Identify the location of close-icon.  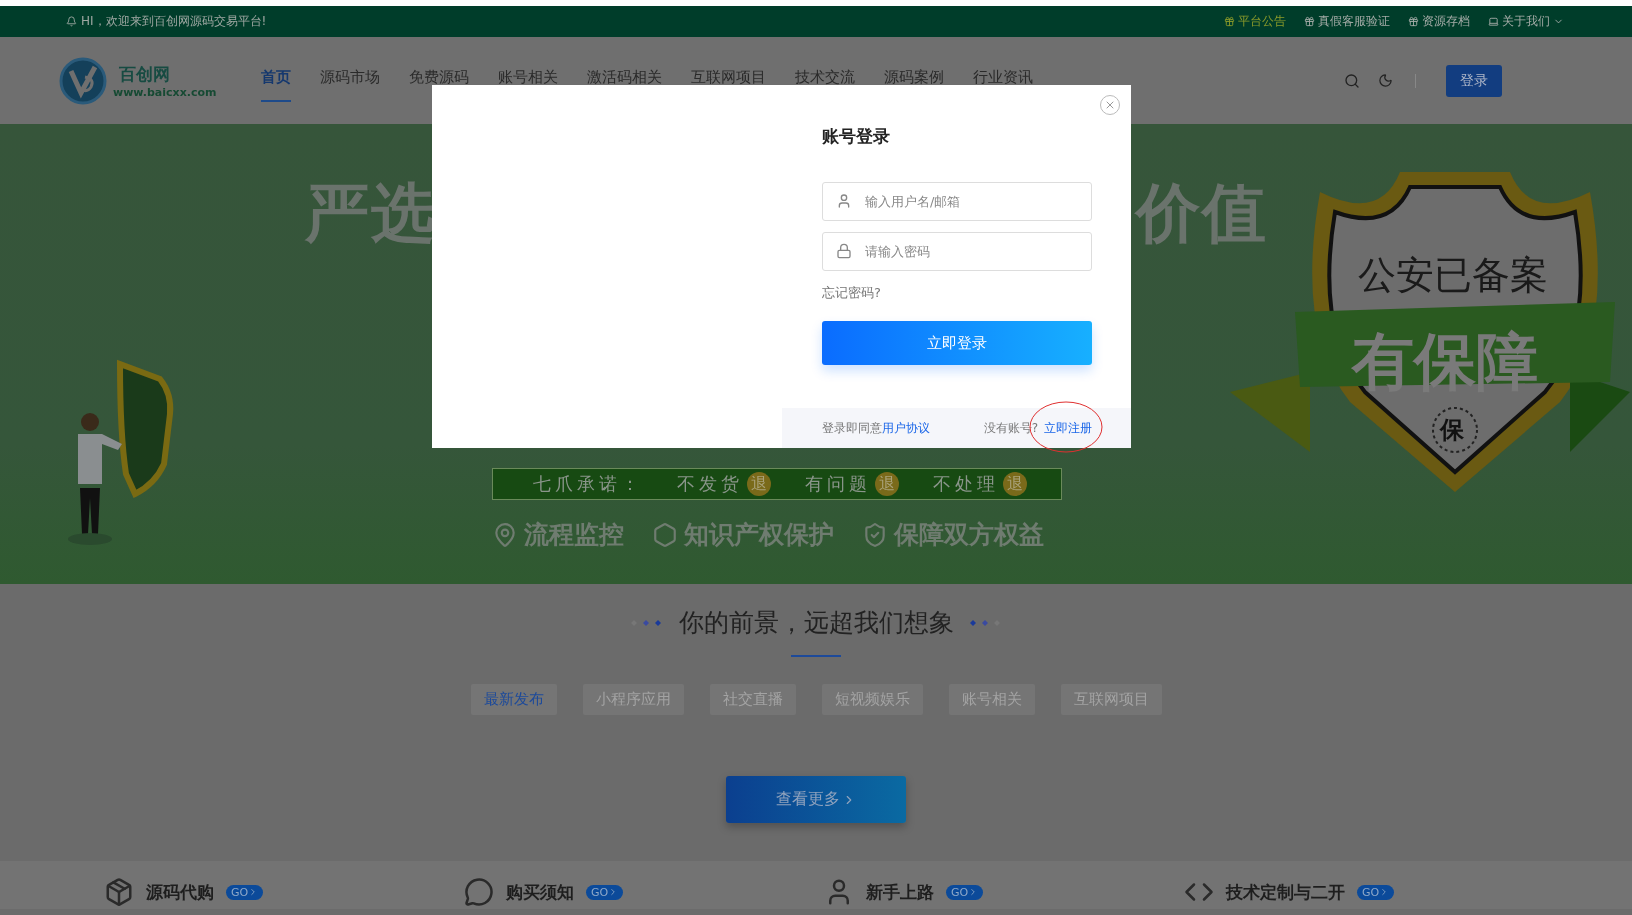
(1110, 105).